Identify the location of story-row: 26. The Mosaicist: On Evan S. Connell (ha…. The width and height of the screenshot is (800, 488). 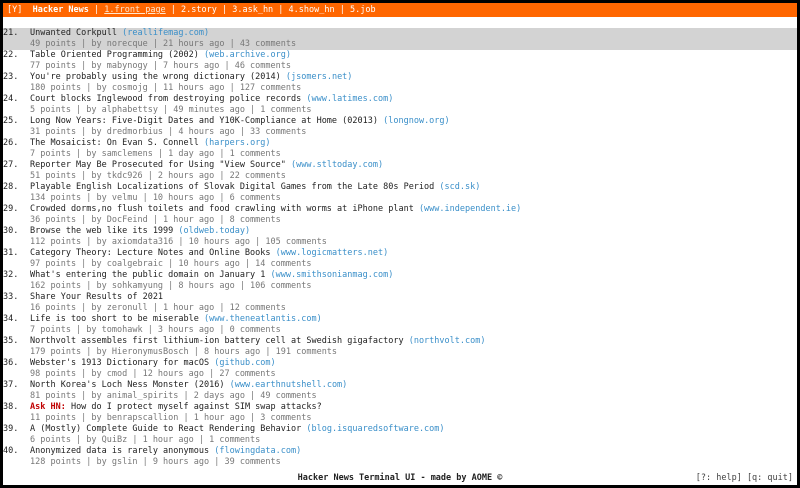
(400, 149).